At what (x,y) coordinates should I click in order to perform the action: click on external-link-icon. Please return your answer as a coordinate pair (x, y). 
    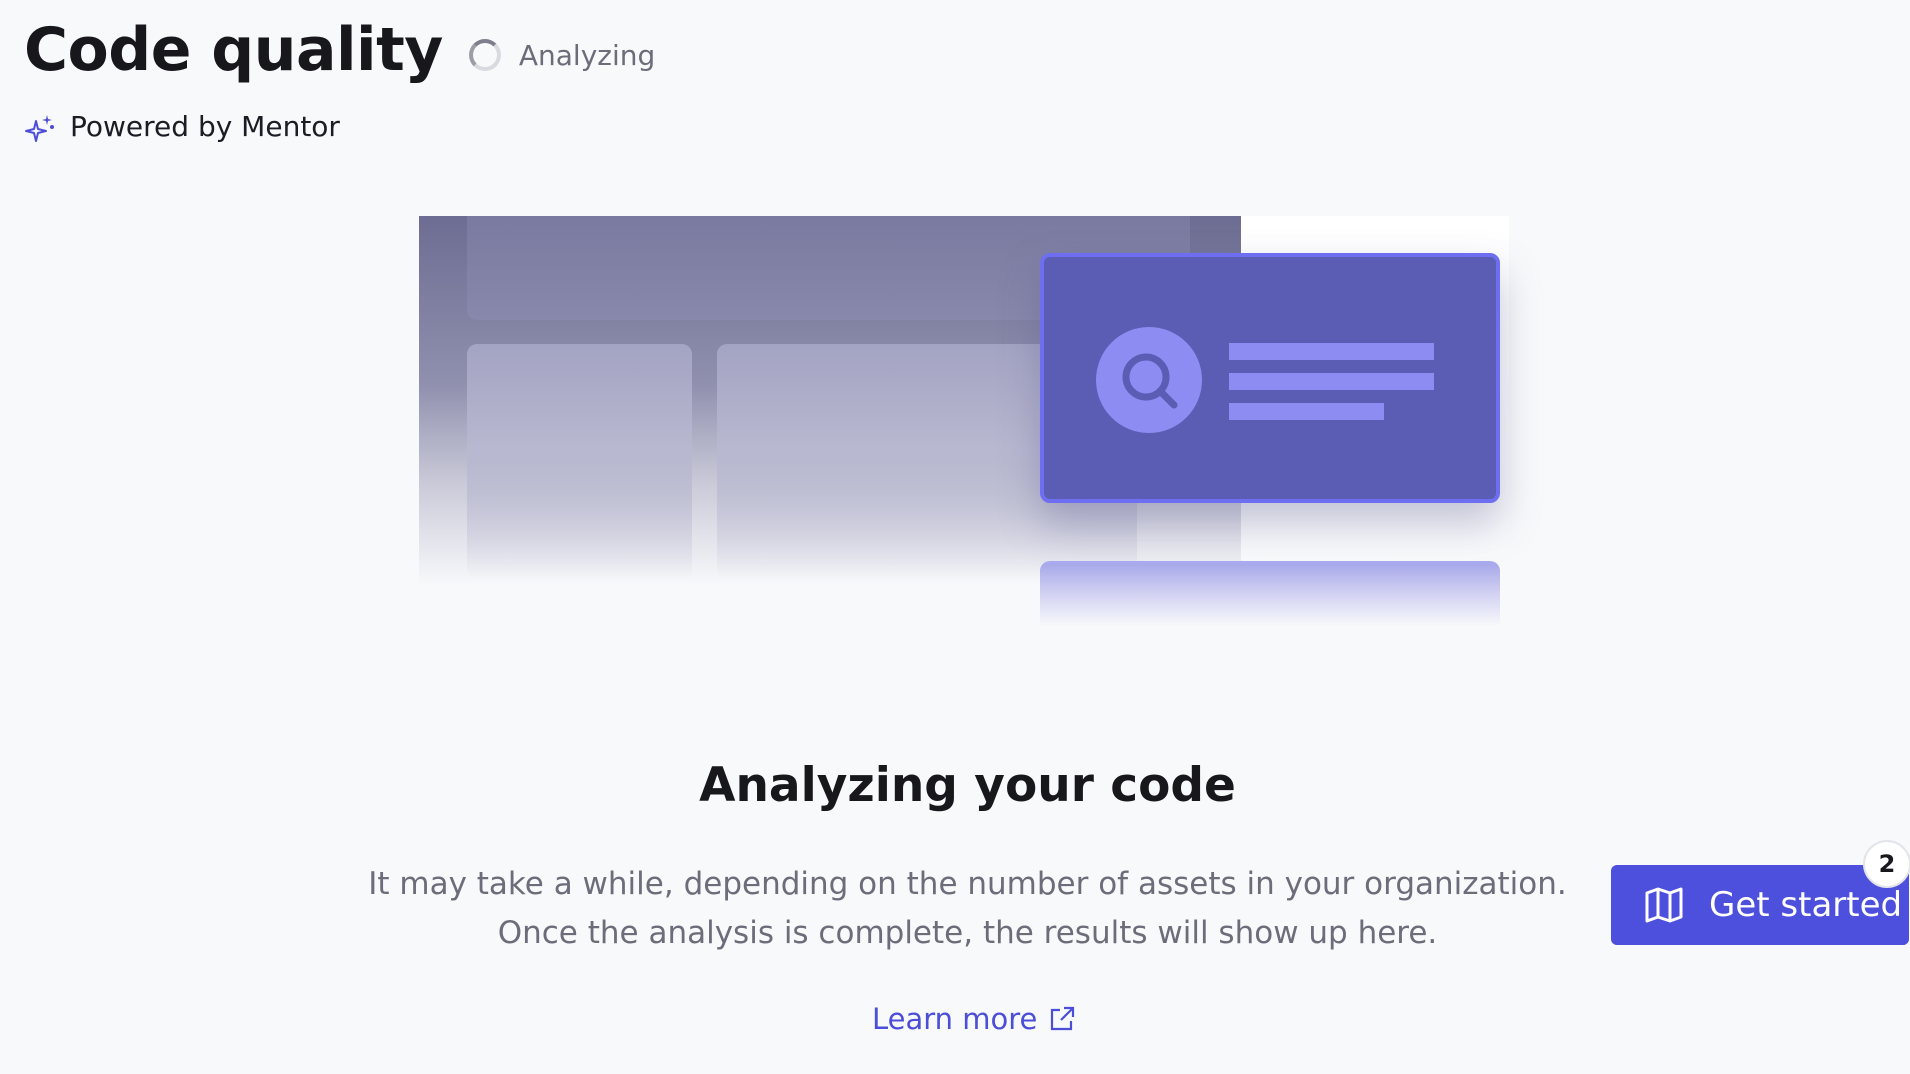
    Looking at the image, I should click on (1063, 1018).